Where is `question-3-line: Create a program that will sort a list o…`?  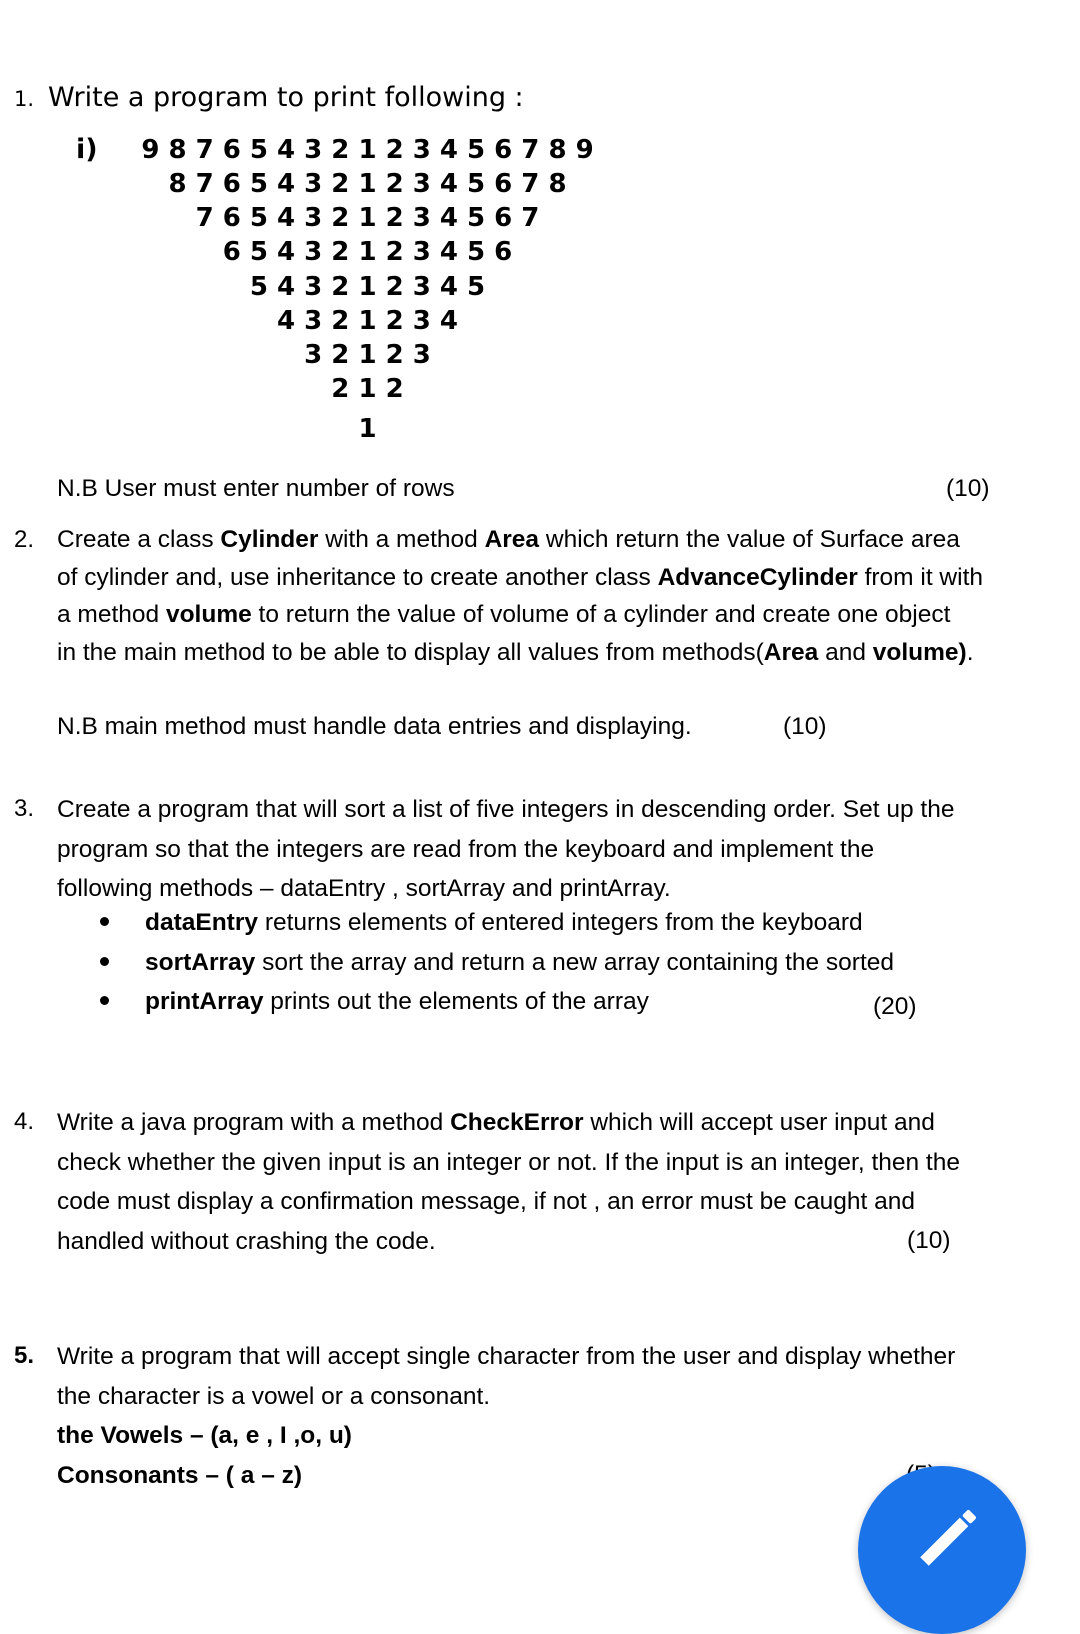
question-3-line: Create a program that will sort a list o… is located at coordinates (506, 809).